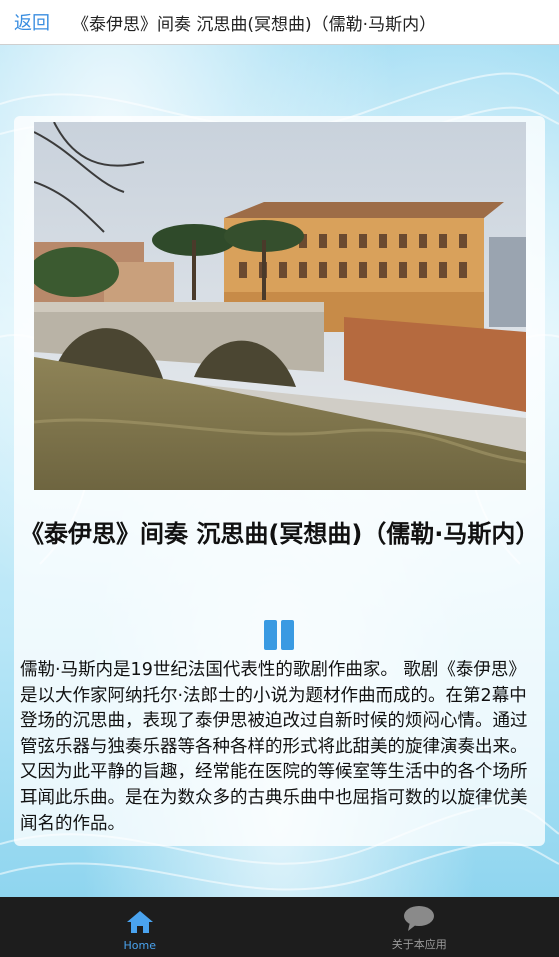 This screenshot has width=559, height=957. Describe the element at coordinates (254, 24) in the screenshot. I see `page-title: 《泰伊思》间奏 沉思曲(冥想曲)（儒勒·马斯内）` at that location.